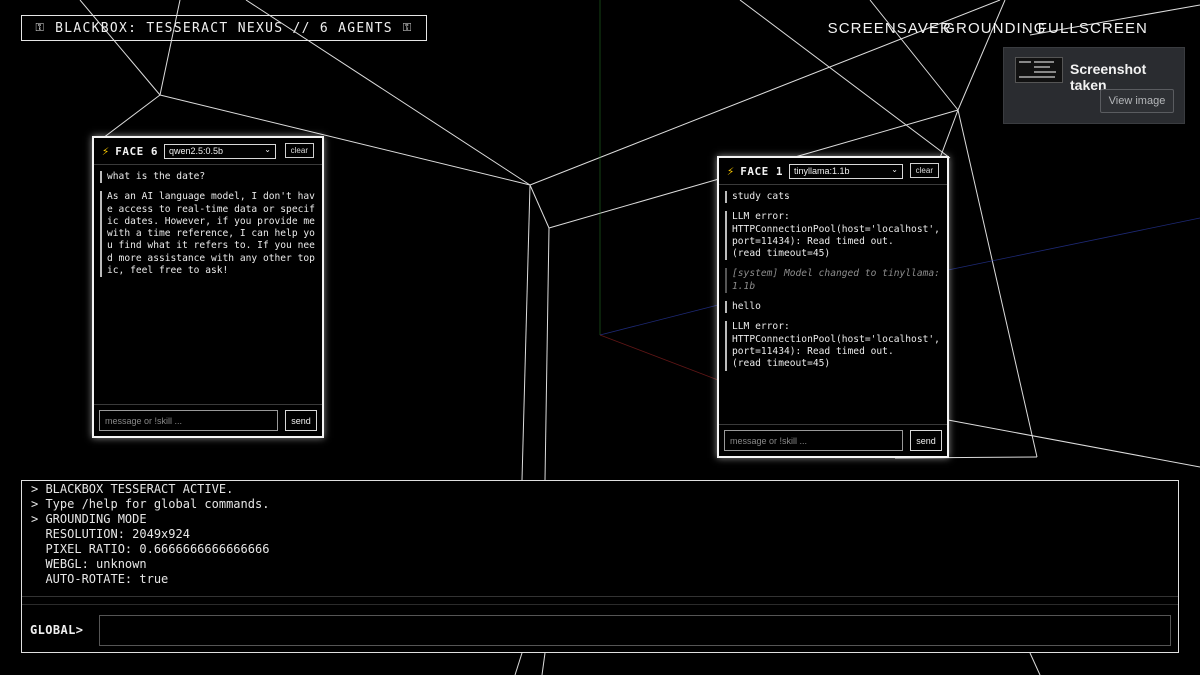  I want to click on panel-header: ⚡ FACE 6 qwen2.5:0.5b ⌄ clear, so click(208, 151).